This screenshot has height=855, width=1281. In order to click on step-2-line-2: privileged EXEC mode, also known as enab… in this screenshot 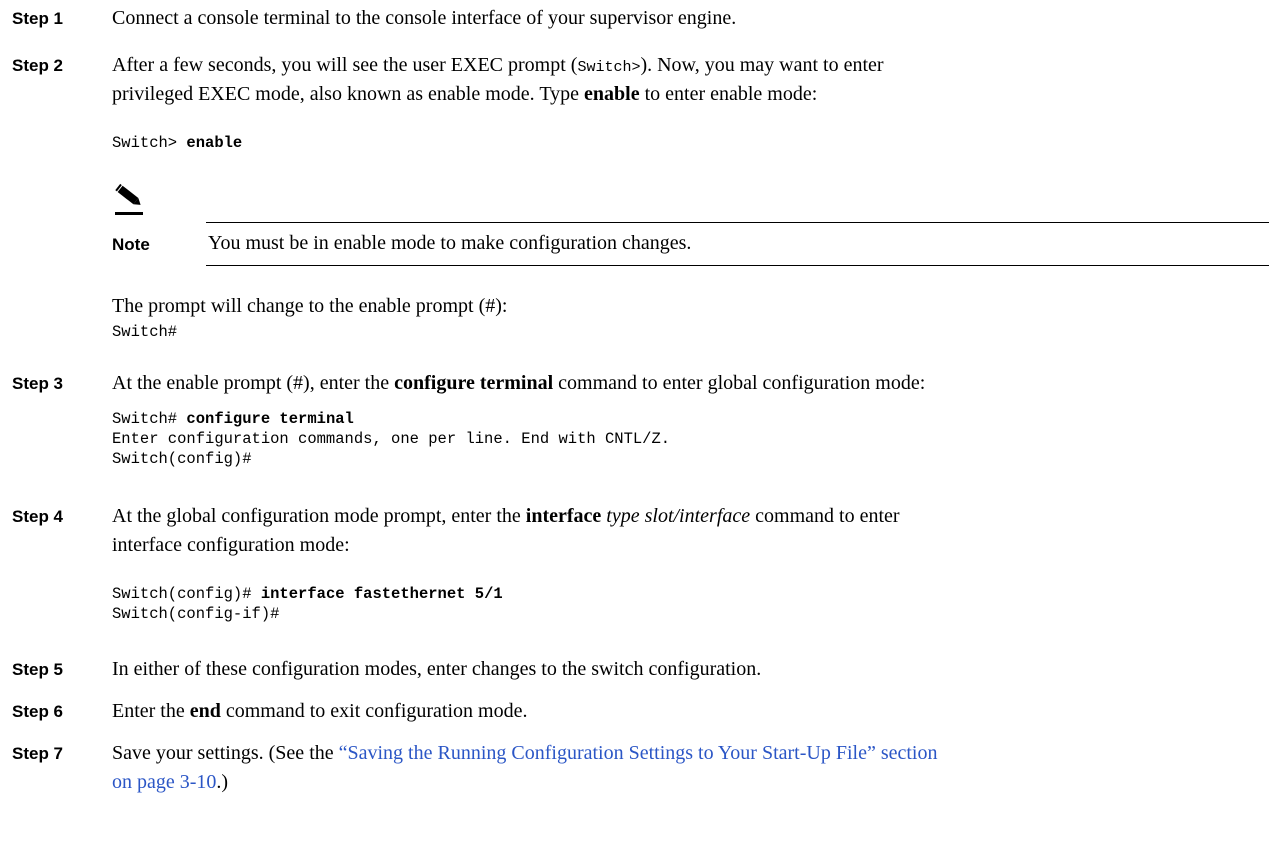, I will do `click(464, 94)`.